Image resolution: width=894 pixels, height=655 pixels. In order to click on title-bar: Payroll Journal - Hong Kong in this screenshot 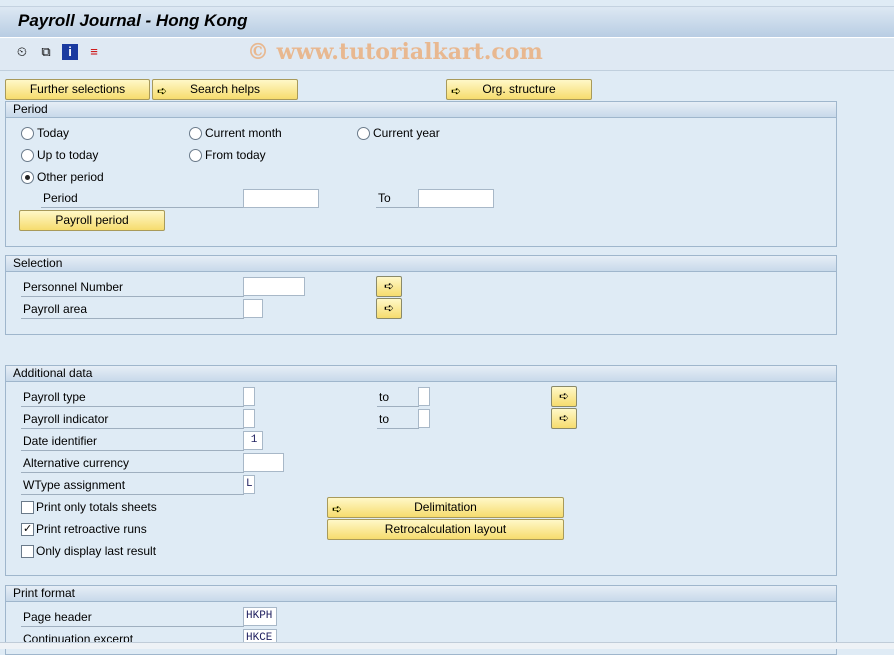, I will do `click(447, 22)`.